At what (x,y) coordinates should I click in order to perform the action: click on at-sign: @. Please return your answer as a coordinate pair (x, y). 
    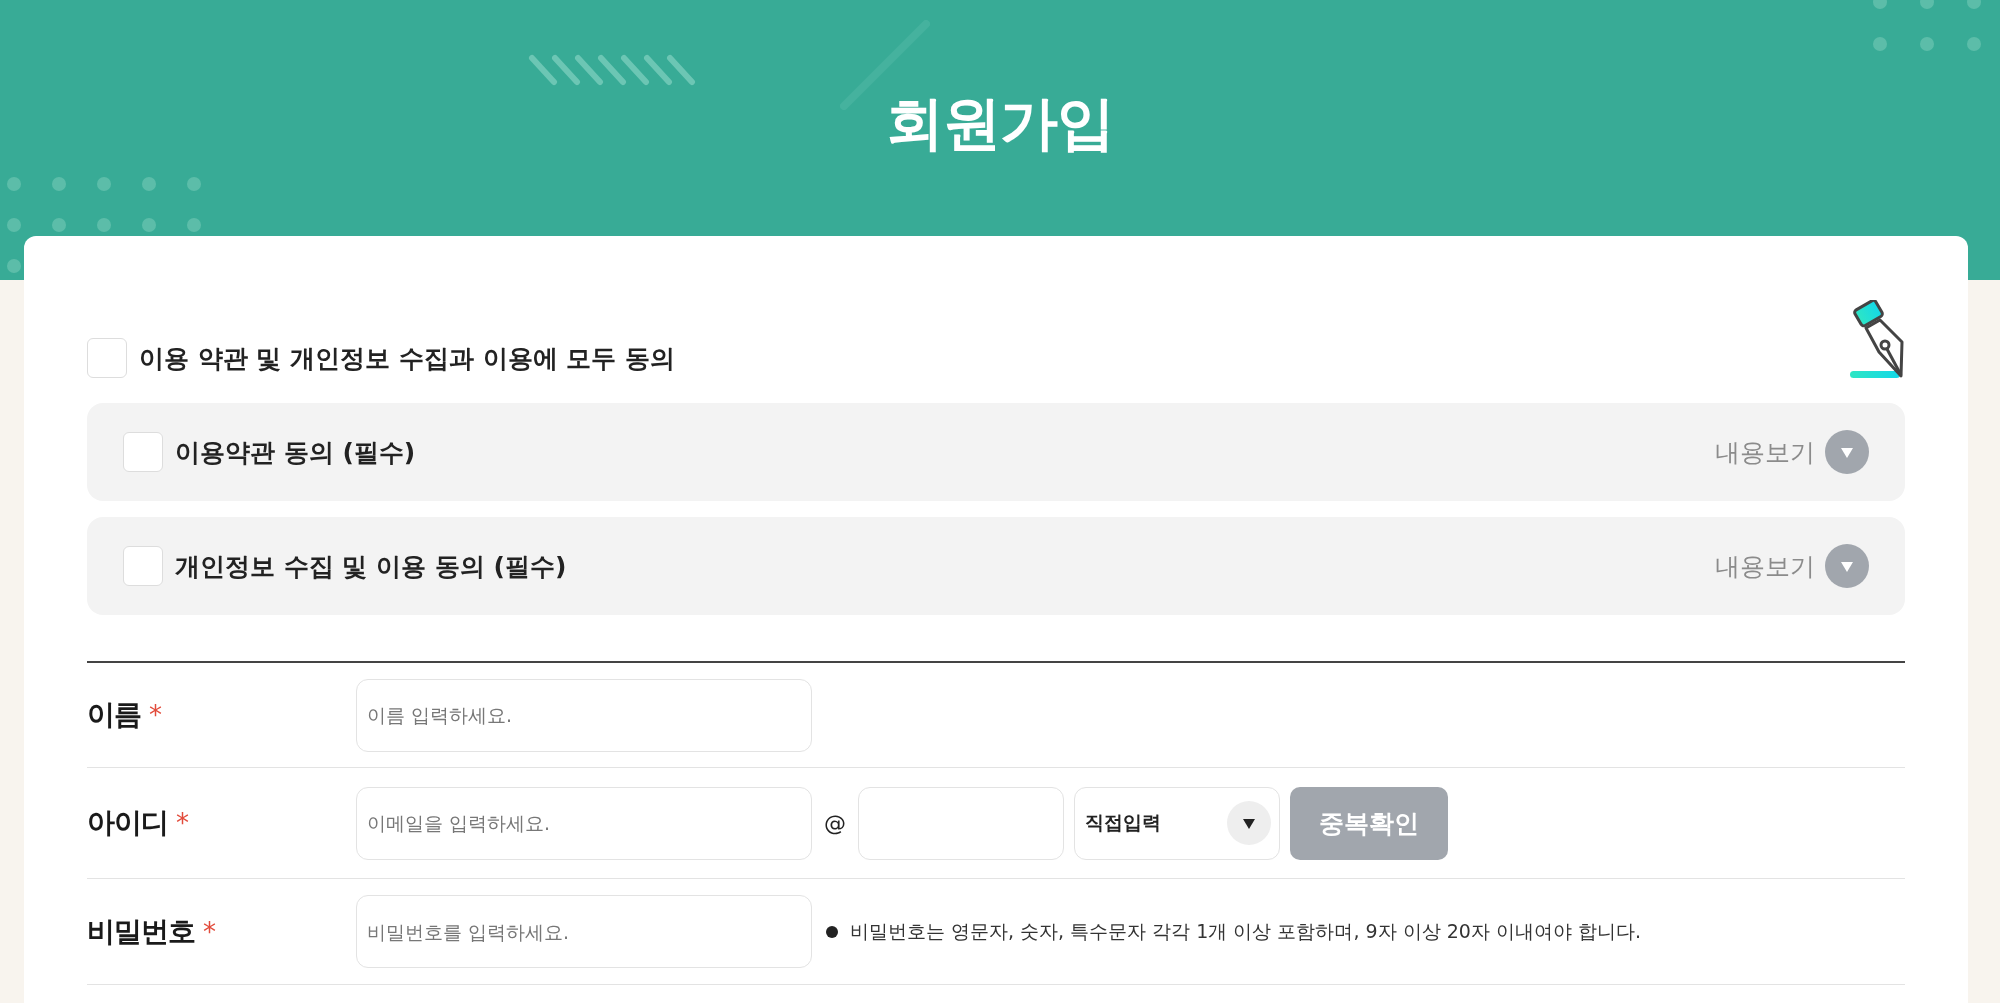
    Looking at the image, I should click on (835, 823).